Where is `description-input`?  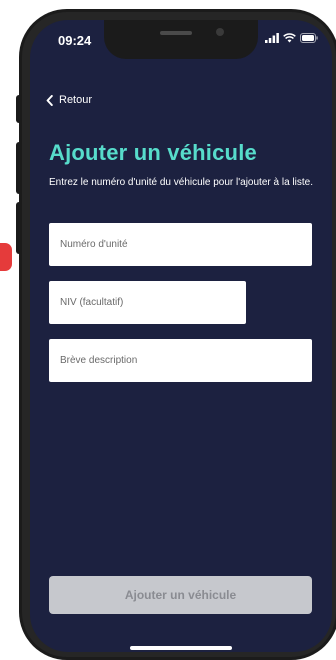
description-input is located at coordinates (180, 360).